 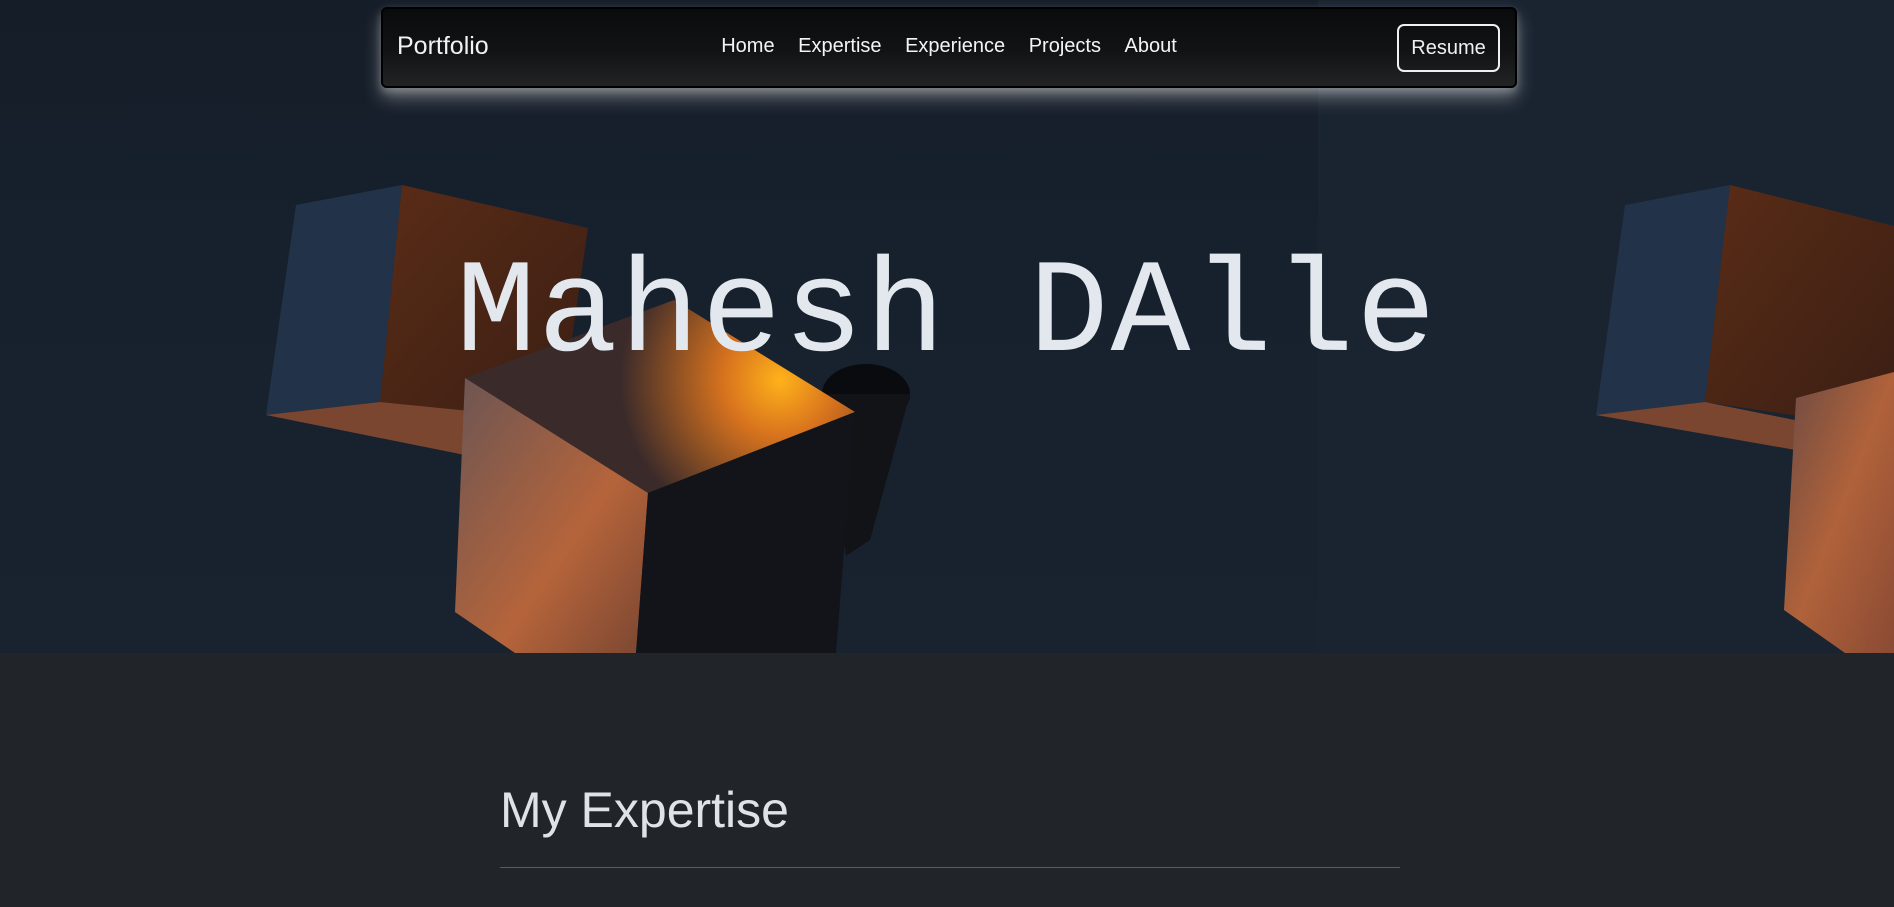 What do you see at coordinates (947, 314) in the screenshot?
I see `hero-title: Mahesh DAlle` at bounding box center [947, 314].